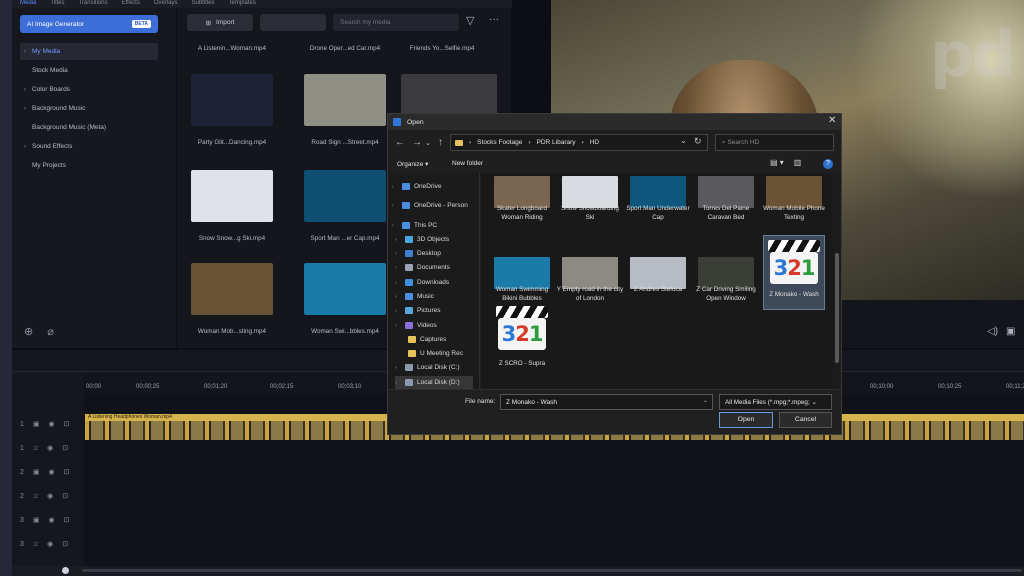  Describe the element at coordinates (416, 325) in the screenshot. I see `nav-item-videos: › Videos` at that location.